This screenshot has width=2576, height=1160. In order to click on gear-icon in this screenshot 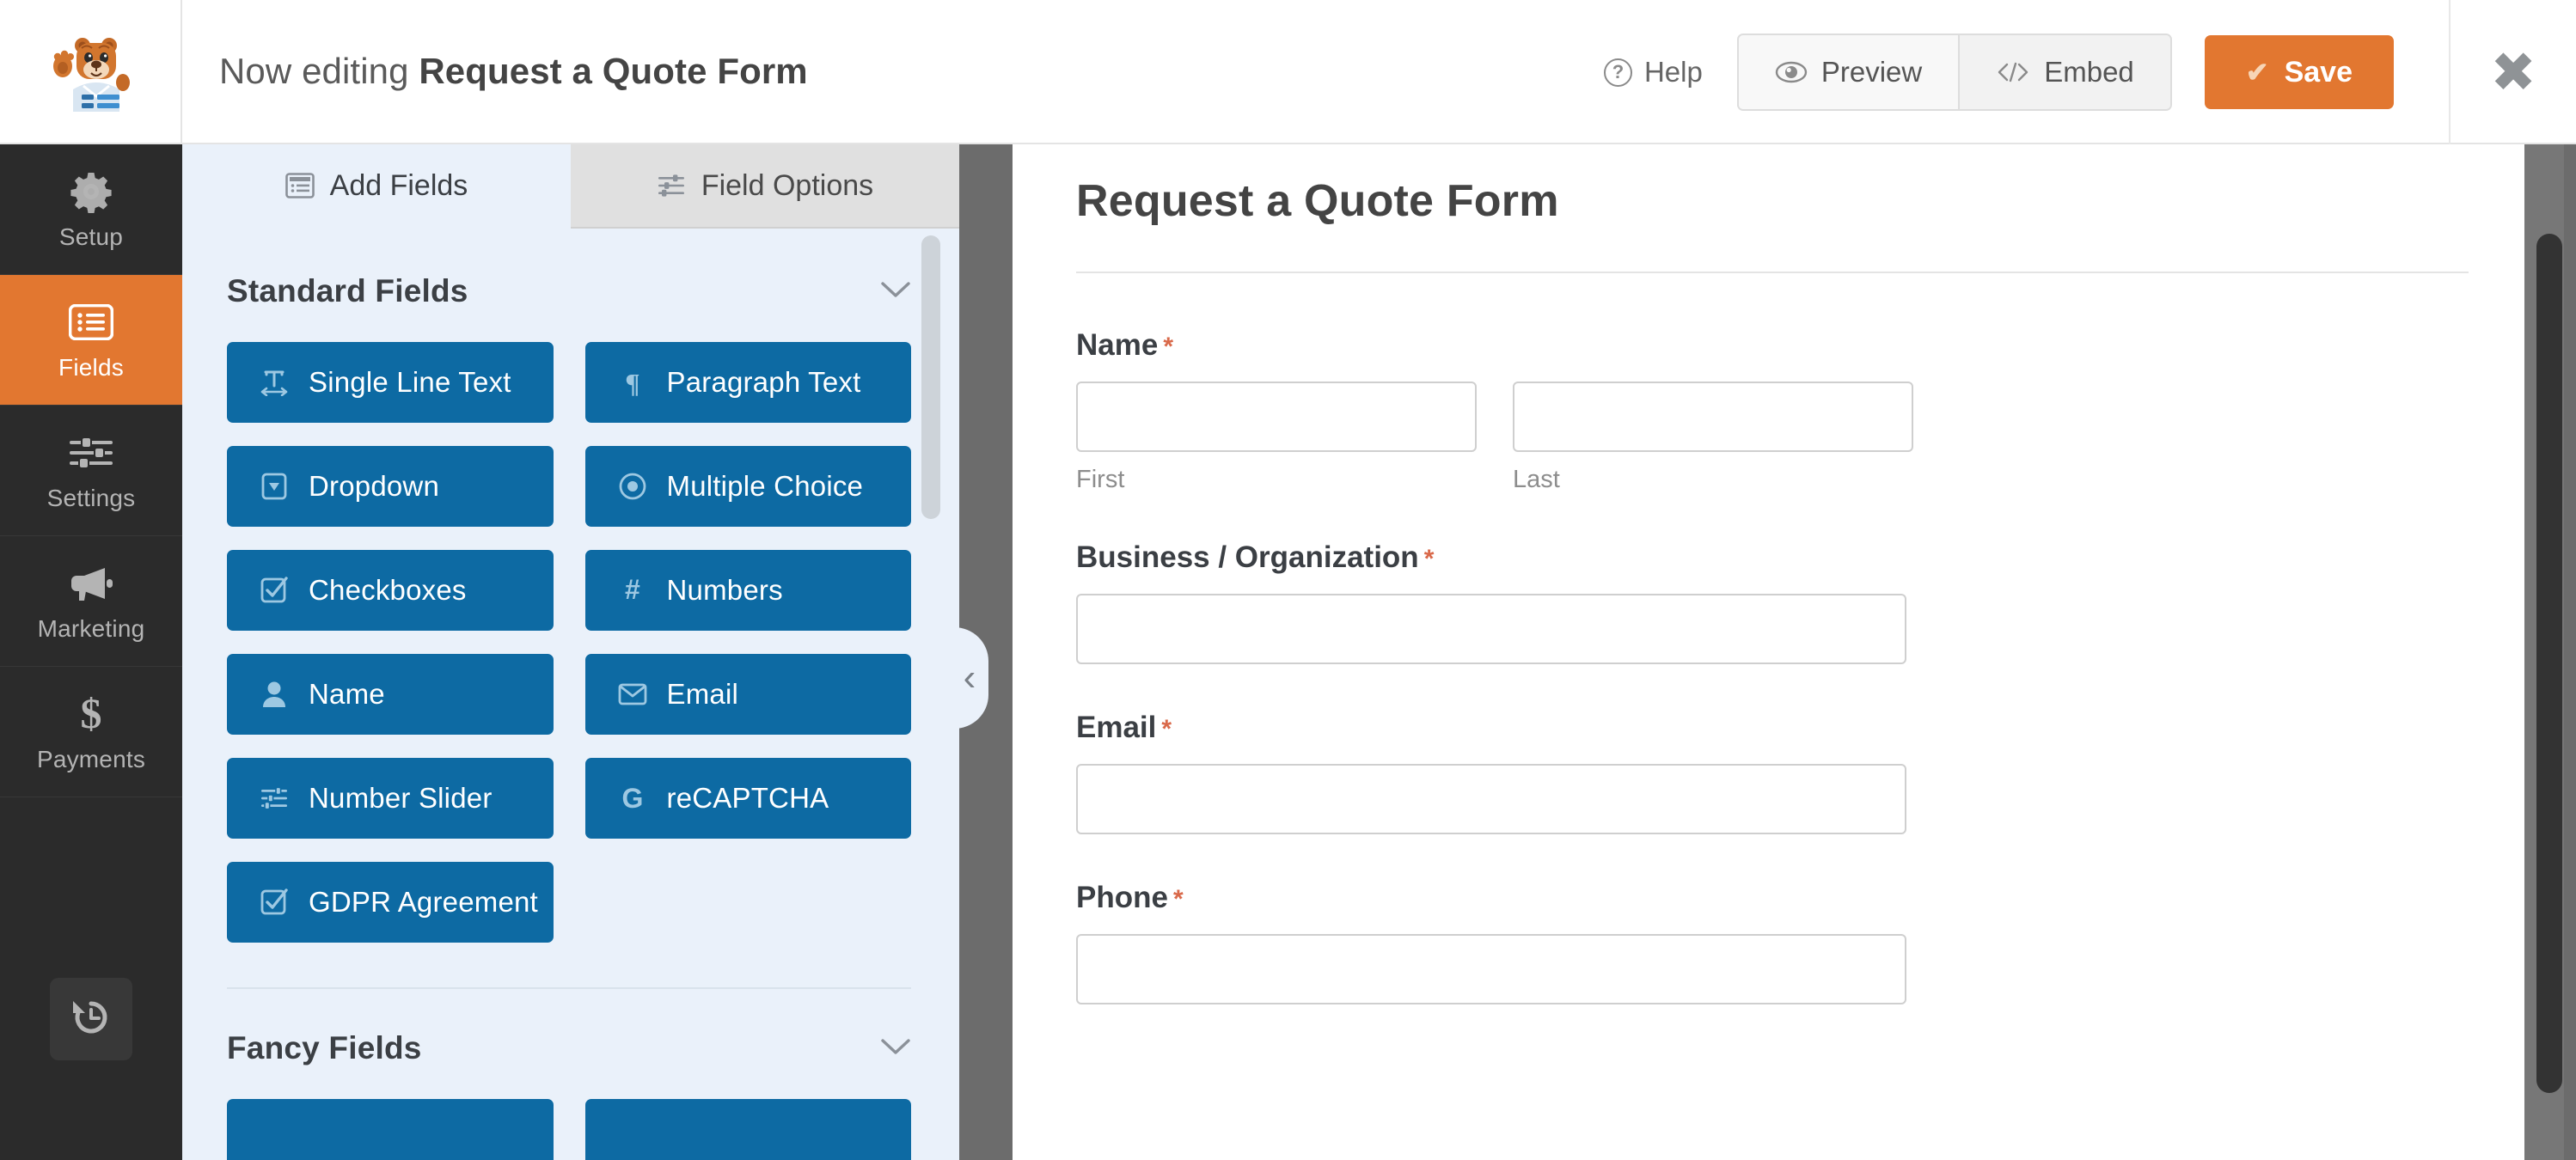, I will do `click(91, 191)`.